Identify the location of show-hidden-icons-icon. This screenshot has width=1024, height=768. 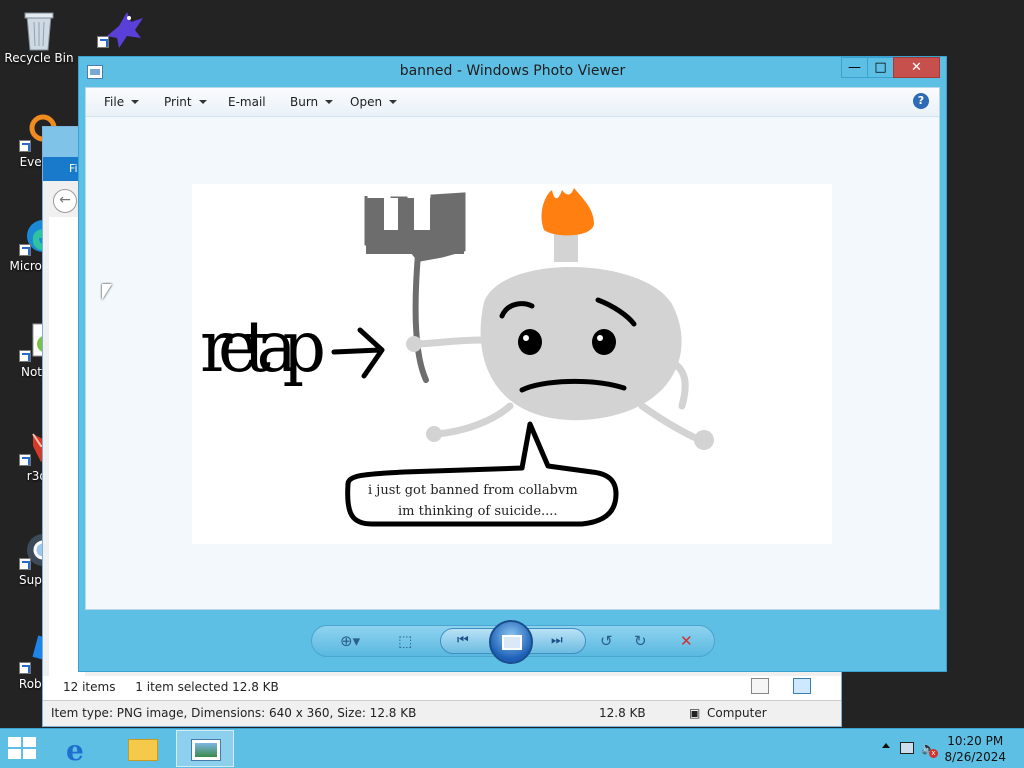
(886, 745).